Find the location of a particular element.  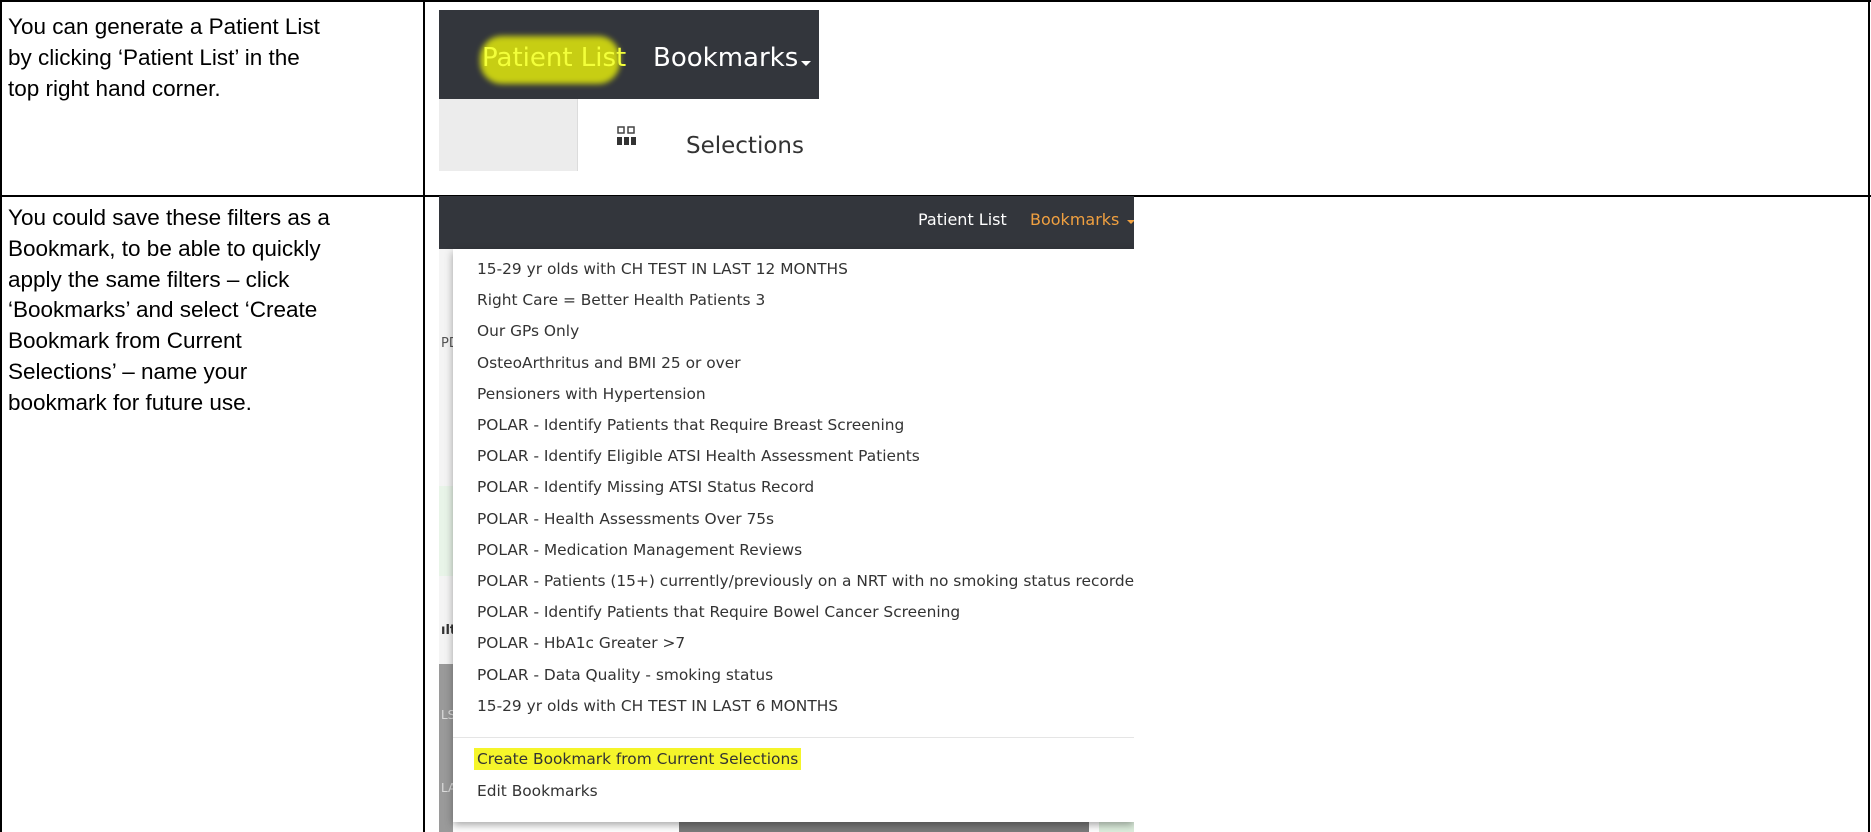

instruction-line: Bookmark from Current is located at coordinates (125, 341).